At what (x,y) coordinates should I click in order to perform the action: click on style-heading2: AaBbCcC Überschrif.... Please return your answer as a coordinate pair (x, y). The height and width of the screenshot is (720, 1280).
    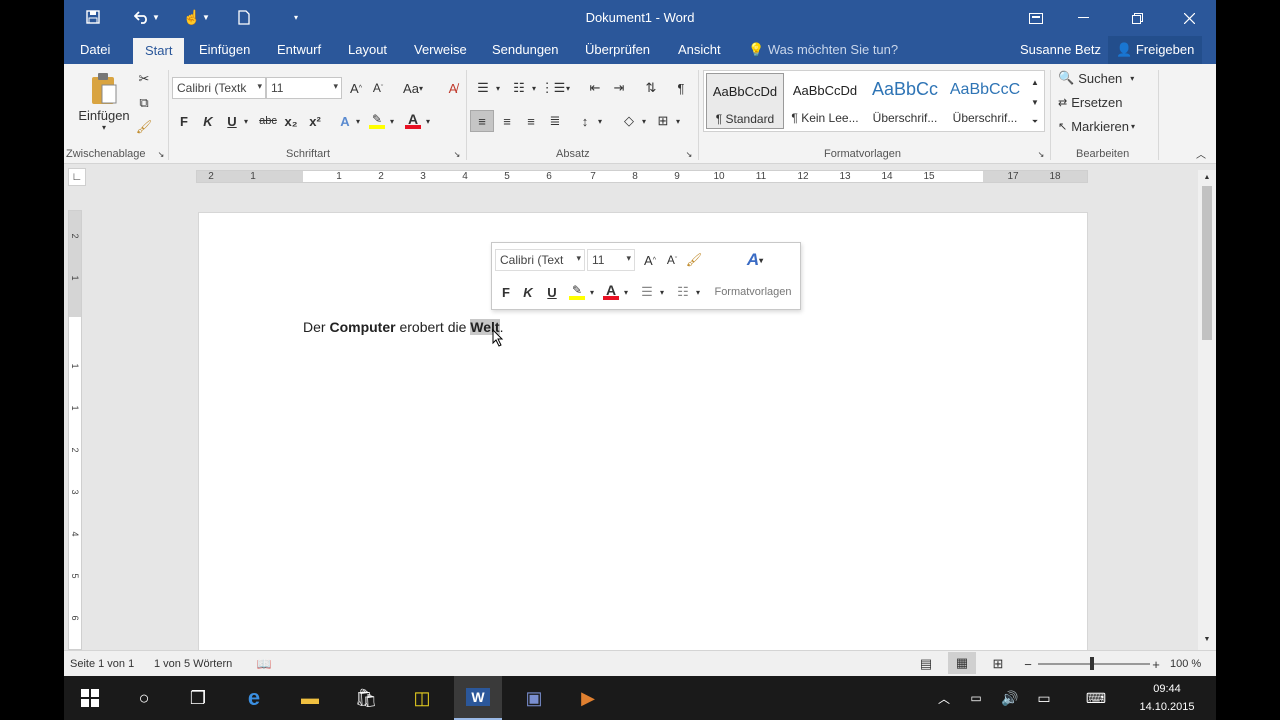
    Looking at the image, I should click on (985, 101).